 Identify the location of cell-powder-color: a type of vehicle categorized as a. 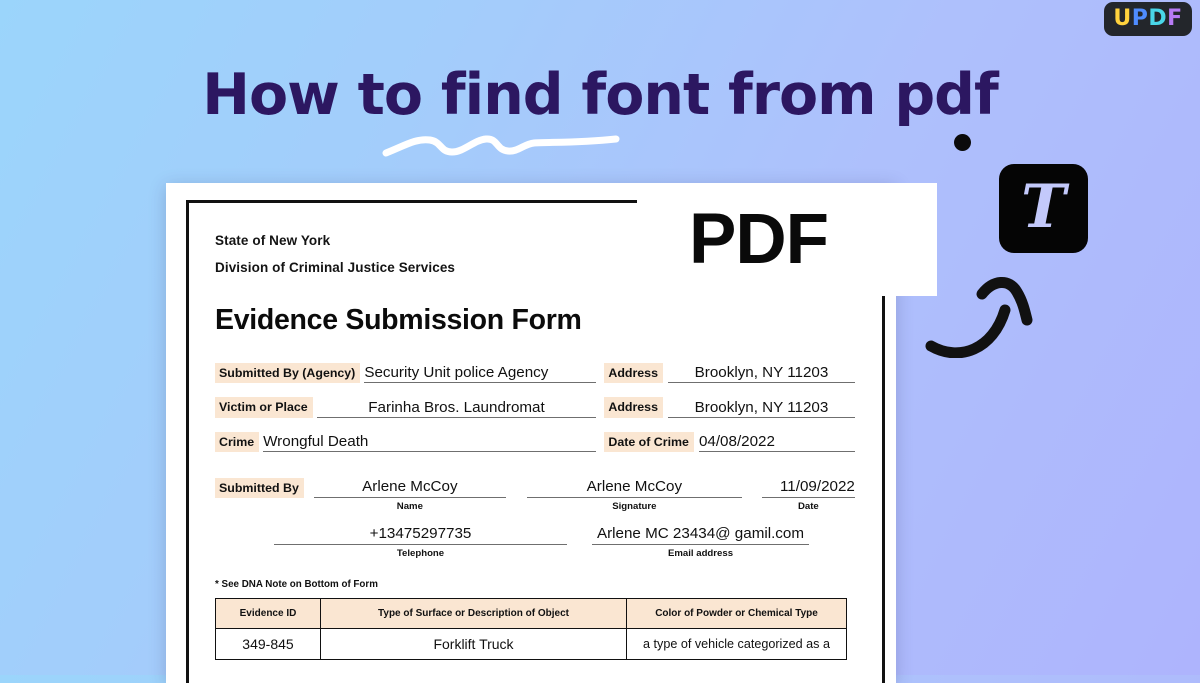
(736, 644).